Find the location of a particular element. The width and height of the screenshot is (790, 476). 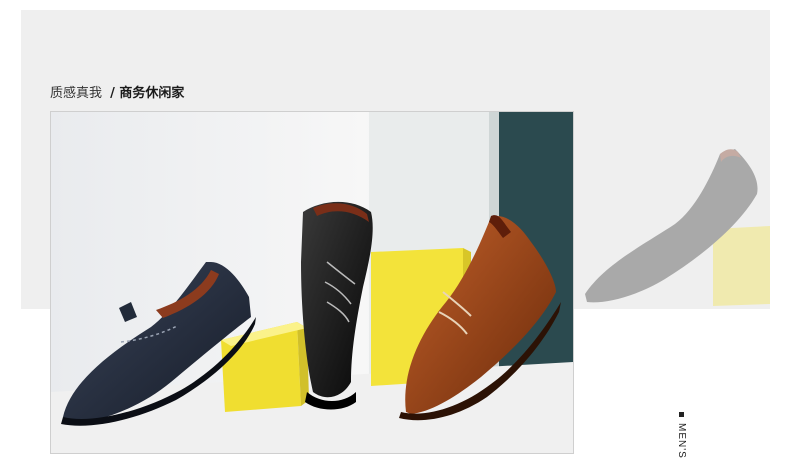

heading-category: / 商务休闲家 is located at coordinates (147, 93).